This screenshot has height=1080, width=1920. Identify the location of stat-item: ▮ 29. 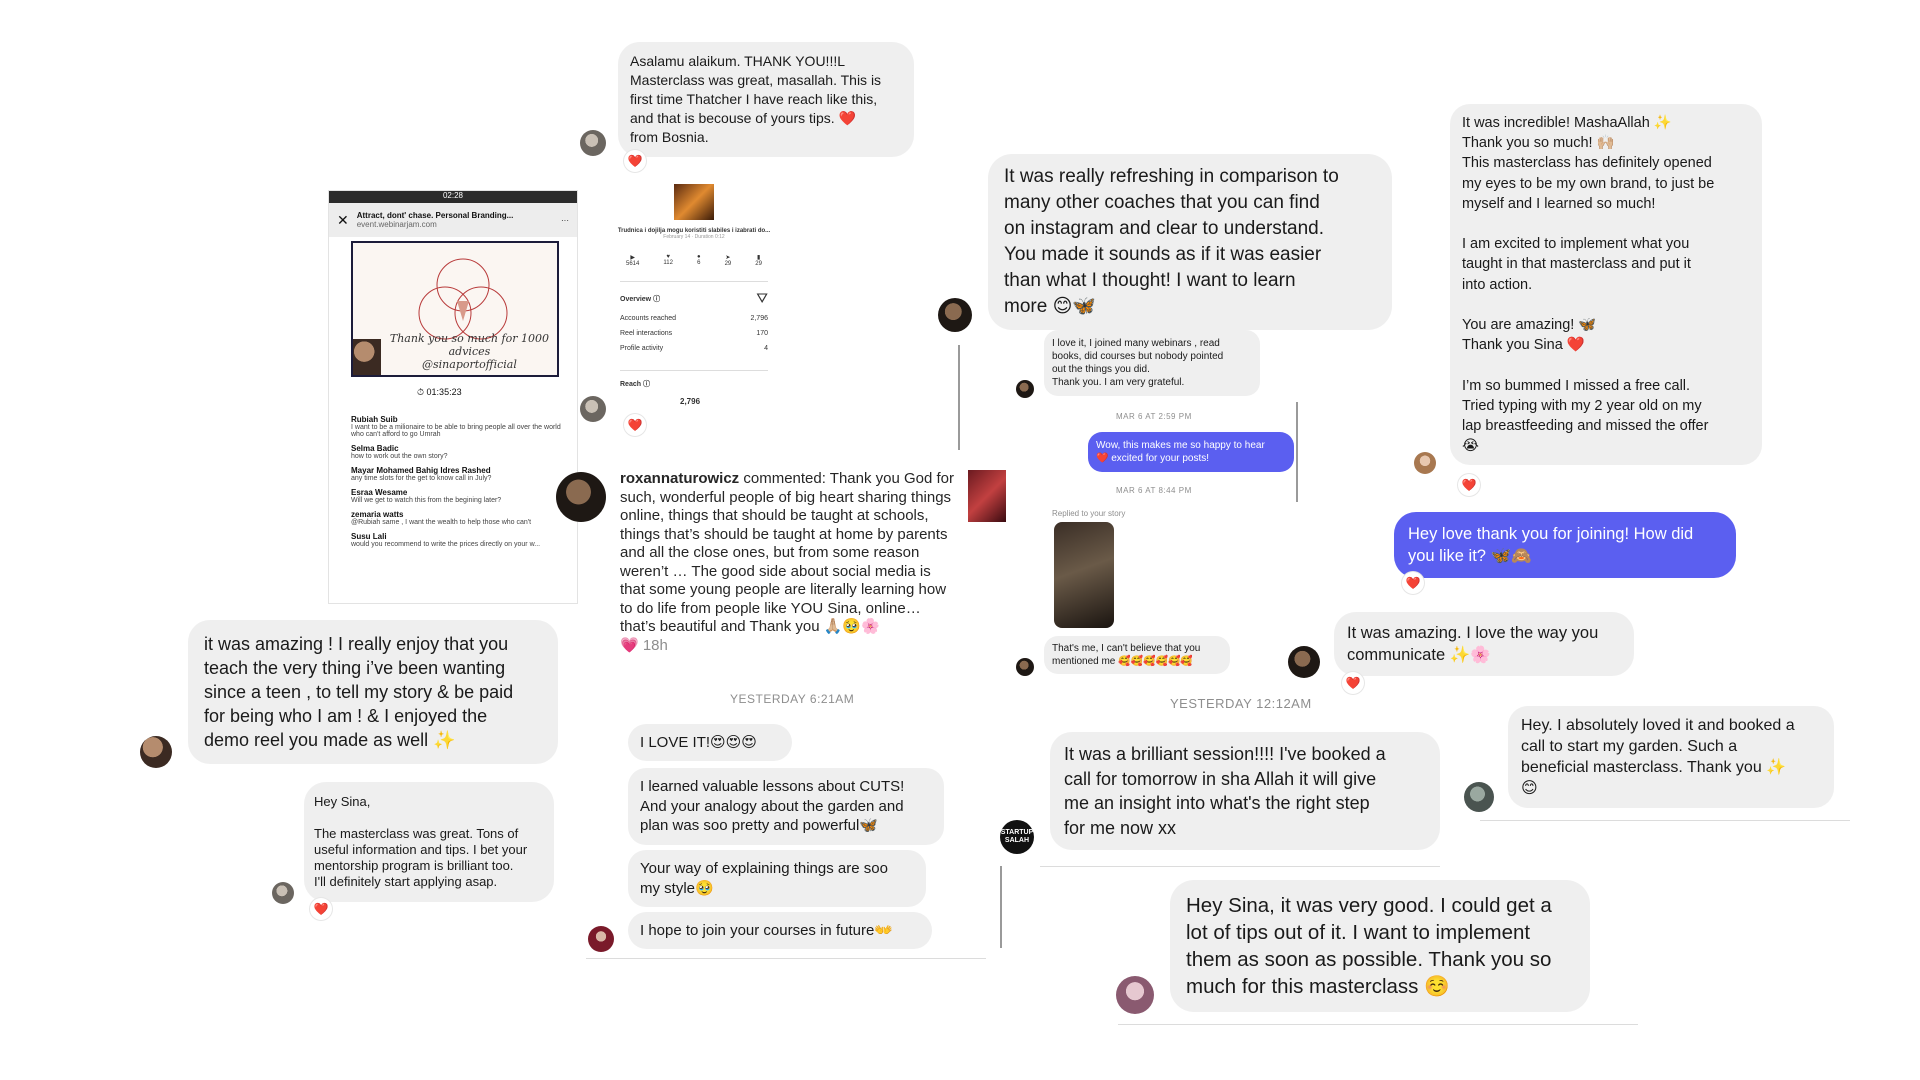
(758, 261).